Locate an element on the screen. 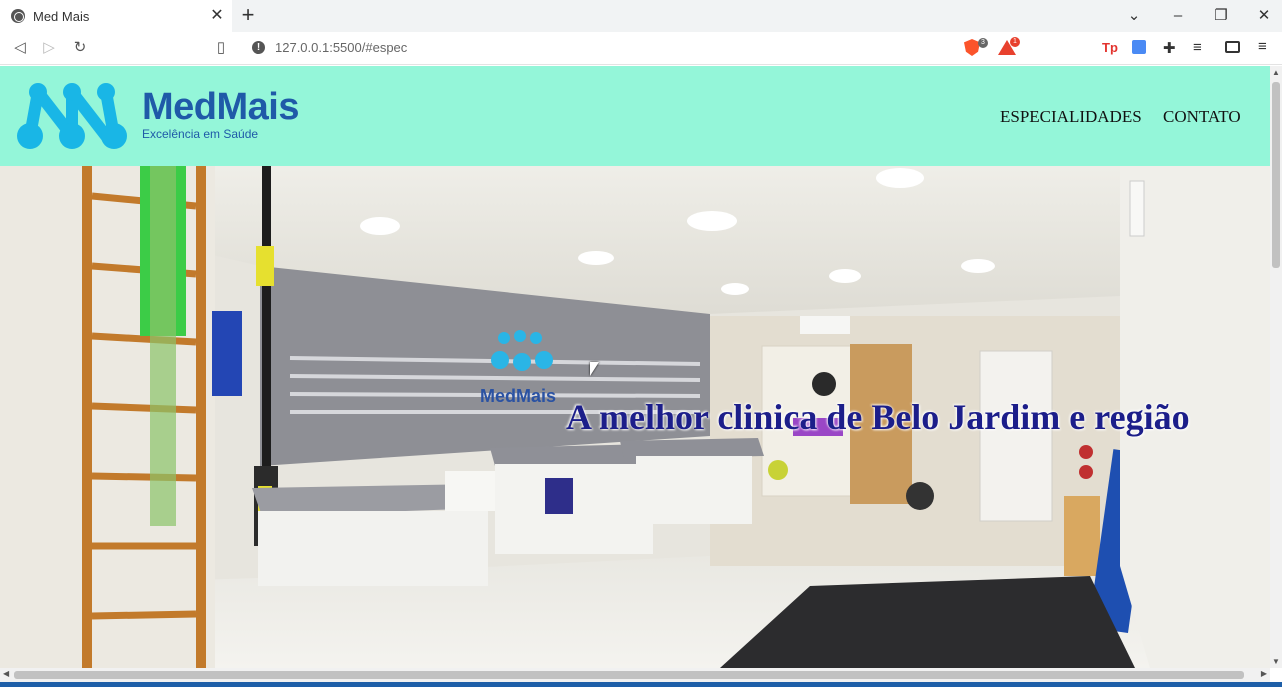 Image resolution: width=1282 pixels, height=687 pixels. vertical-scroll-thumb is located at coordinates (1276, 175).